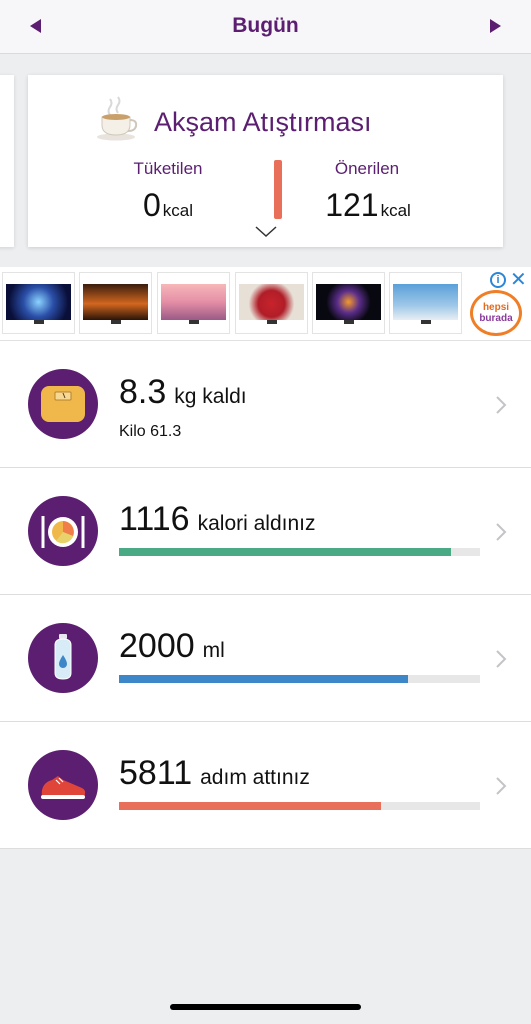 This screenshot has height=1024, width=531. I want to click on steps-progress-fill, so click(250, 806).